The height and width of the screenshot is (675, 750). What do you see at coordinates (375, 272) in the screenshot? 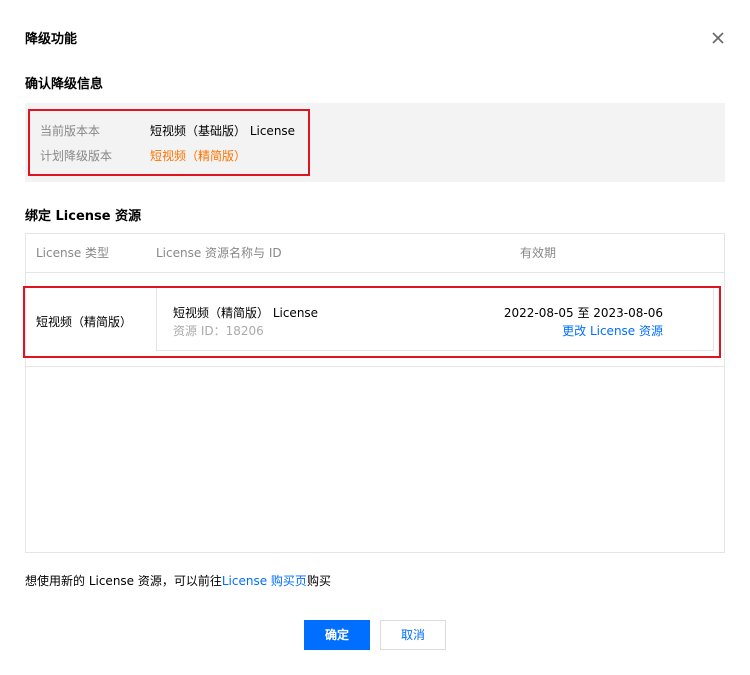
I see `table-header-divider` at bounding box center [375, 272].